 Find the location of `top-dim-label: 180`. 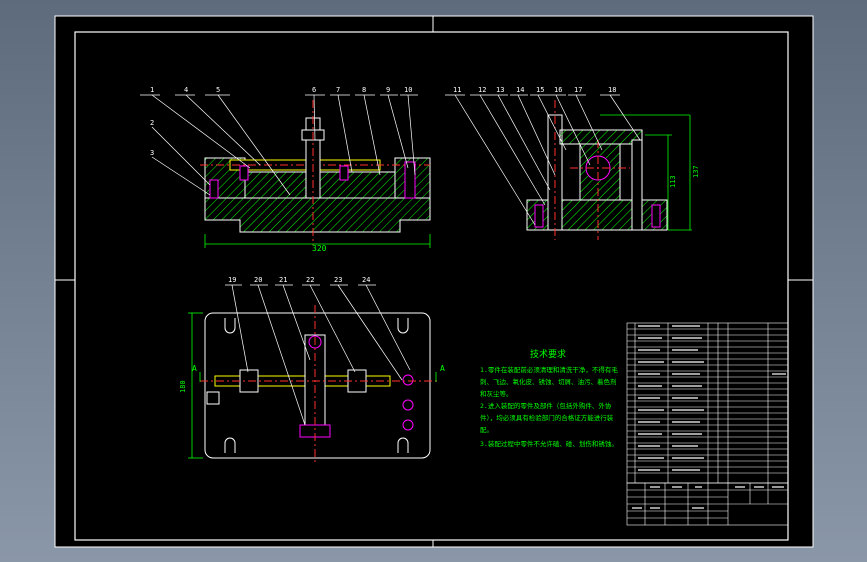

top-dim-label: 180 is located at coordinates (183, 386).